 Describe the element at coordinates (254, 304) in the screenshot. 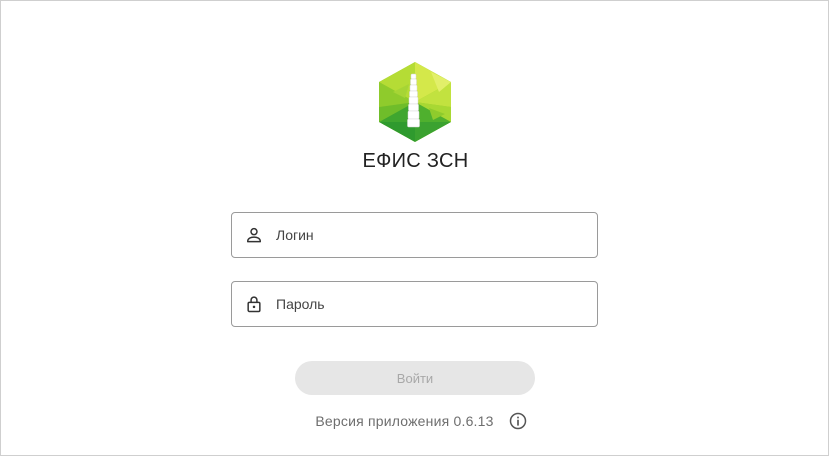

I see `lock-icon` at that location.